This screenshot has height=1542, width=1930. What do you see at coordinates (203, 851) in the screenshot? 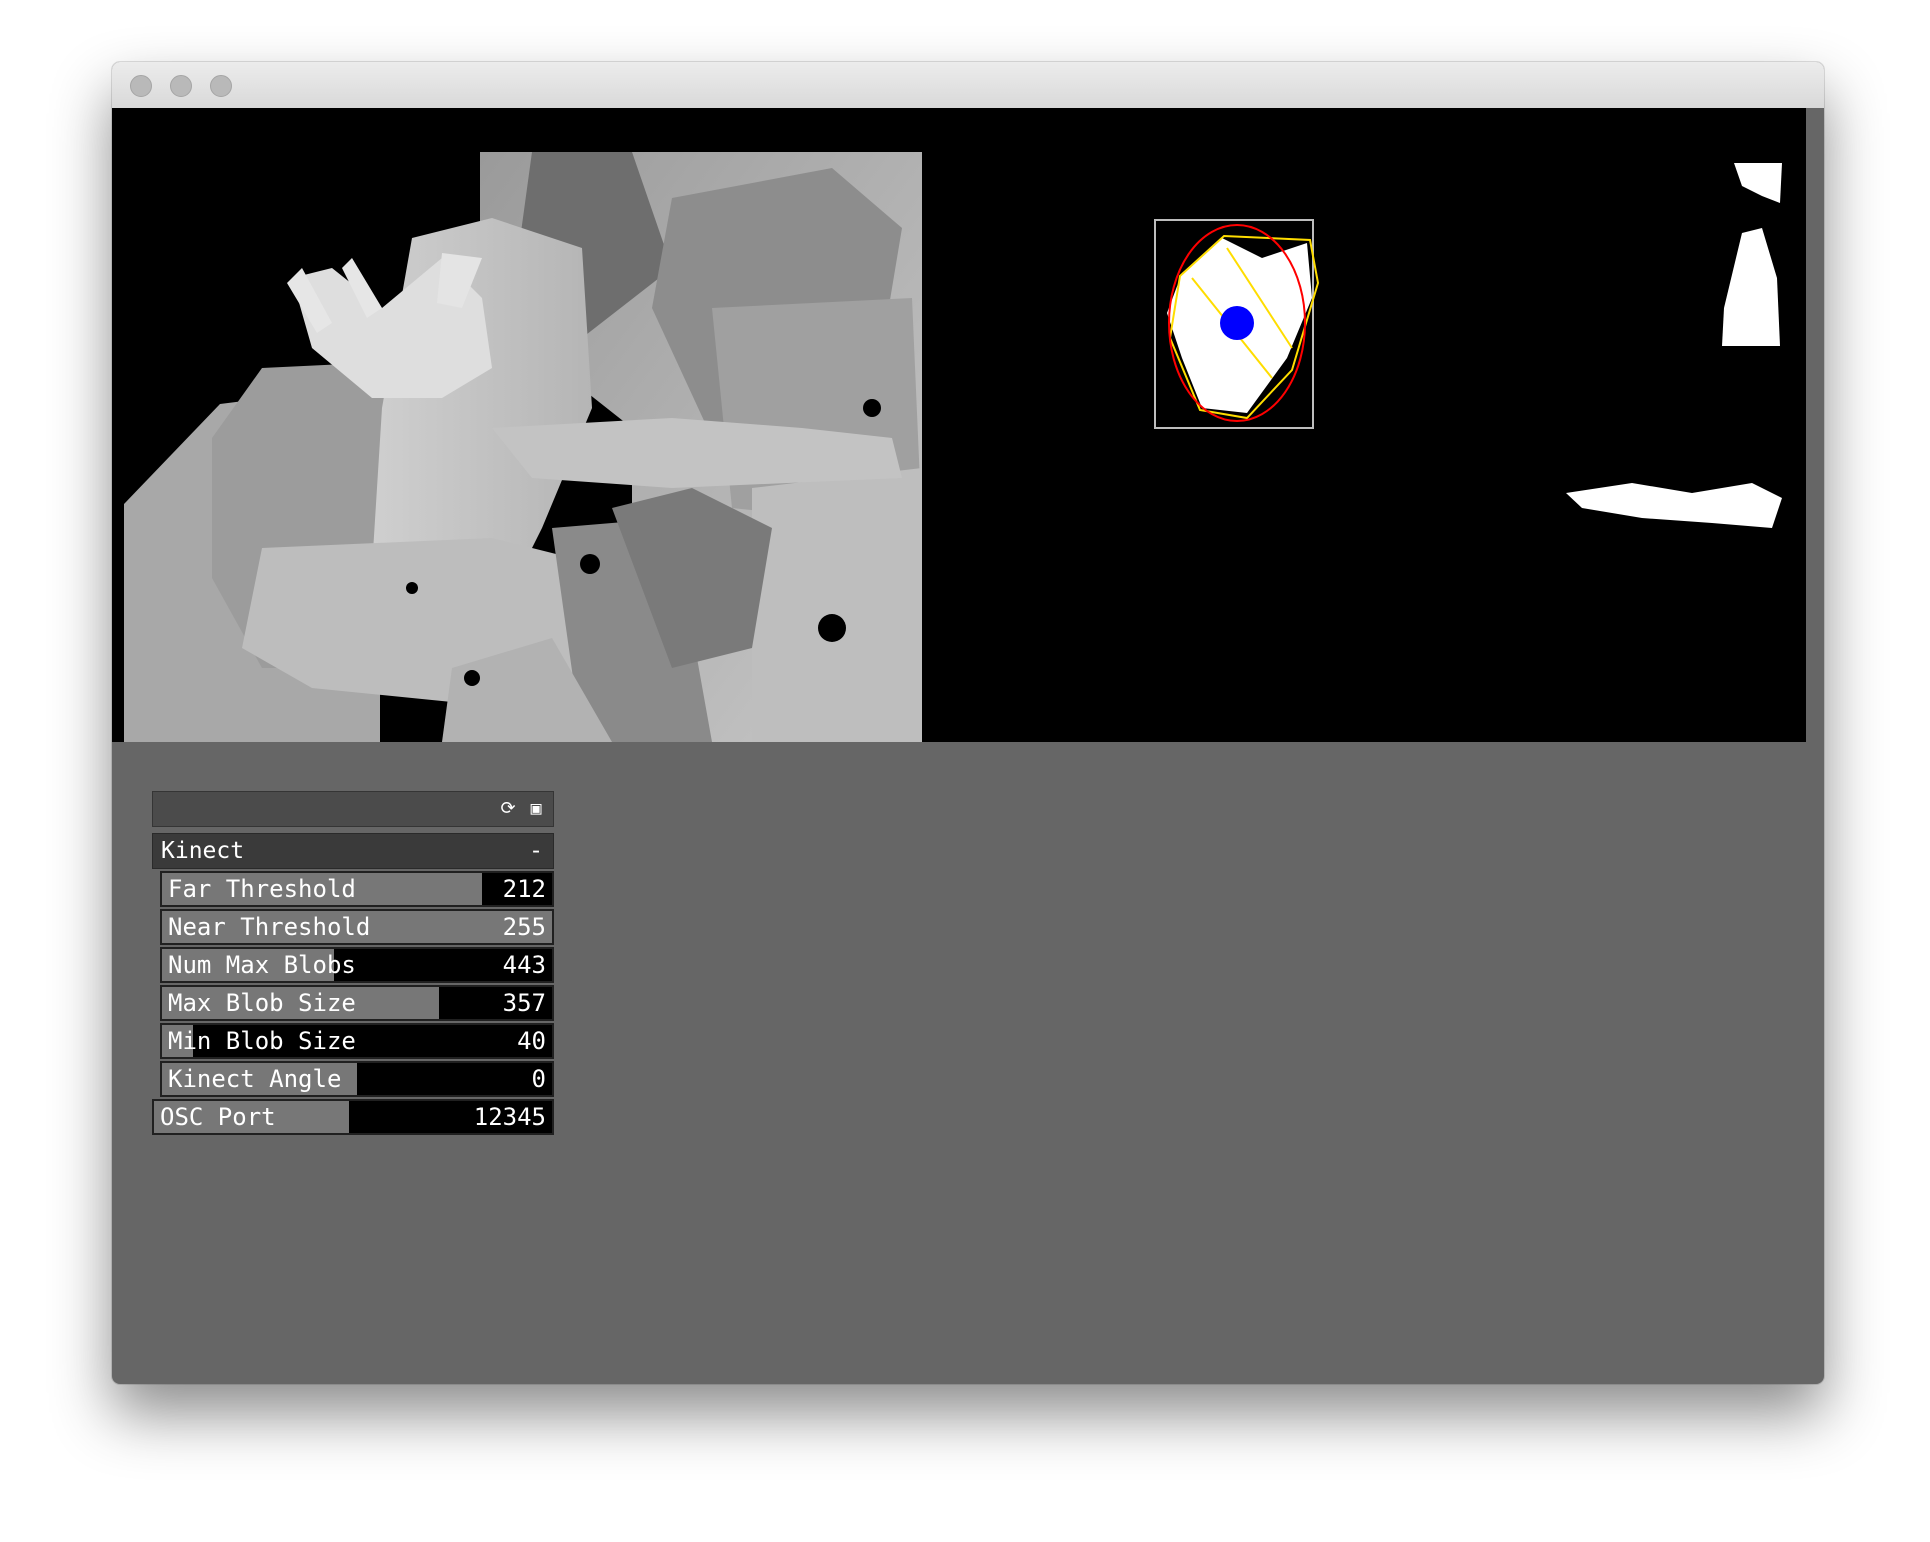
I see `group-title: Kinect` at bounding box center [203, 851].